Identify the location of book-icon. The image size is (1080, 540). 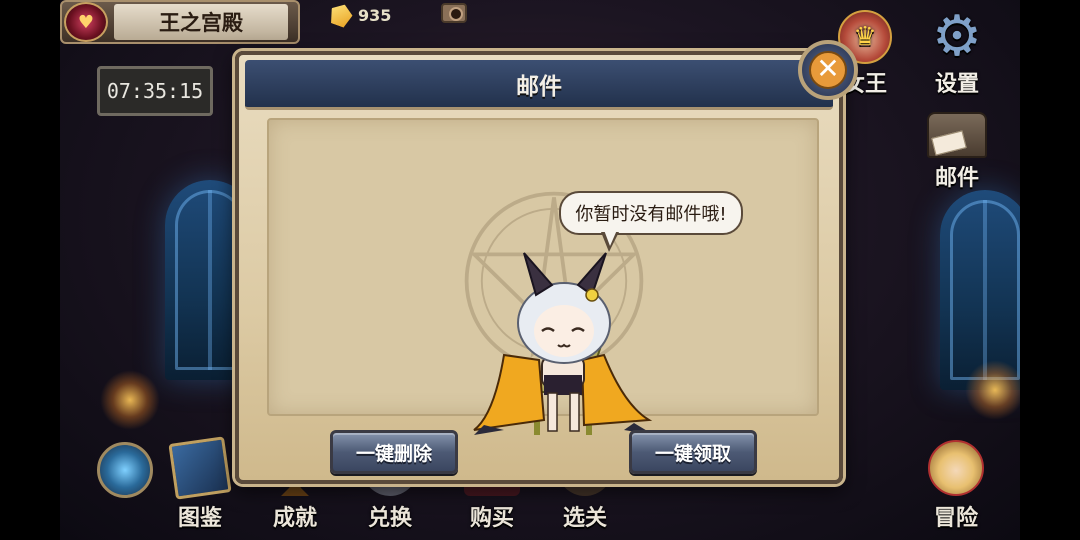
(200, 468).